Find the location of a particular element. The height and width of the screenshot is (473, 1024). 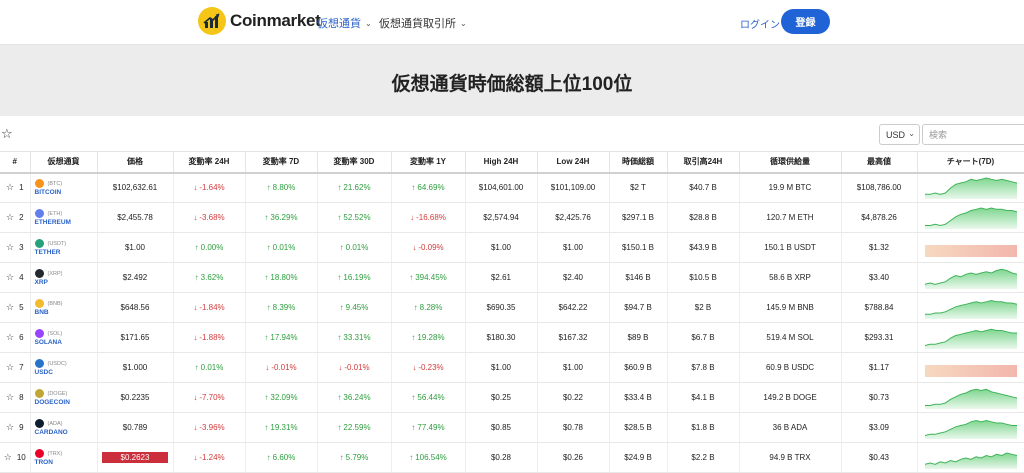

rank-cell: ☆ 6 is located at coordinates (15, 337).